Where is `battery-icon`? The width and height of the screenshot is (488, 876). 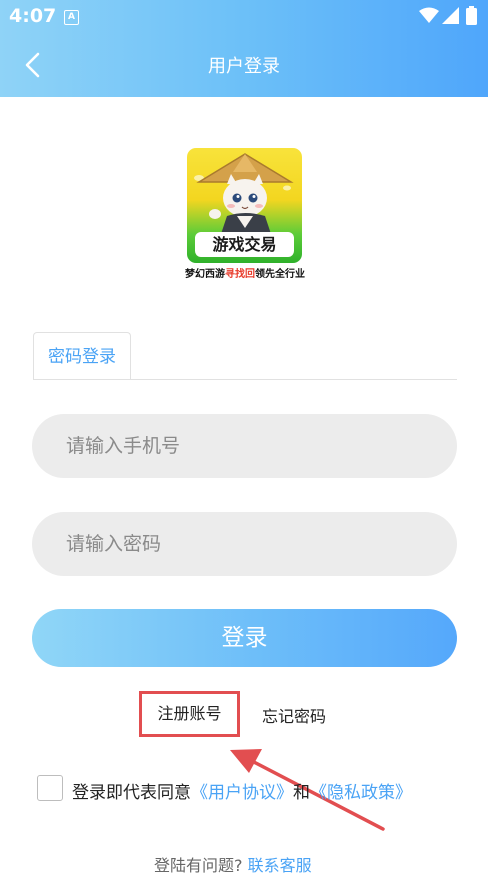
battery-icon is located at coordinates (471, 15).